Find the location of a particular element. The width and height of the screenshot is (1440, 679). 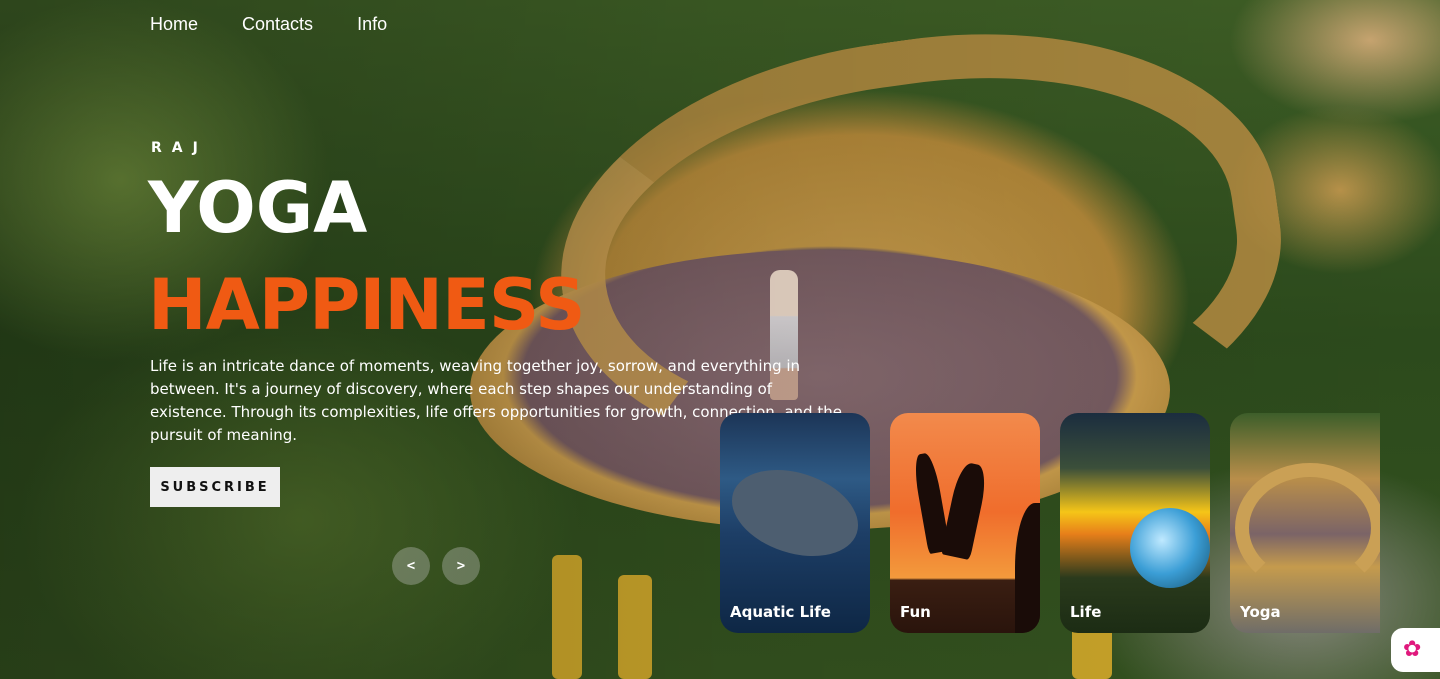

prev-arrow-button: < is located at coordinates (411, 566).